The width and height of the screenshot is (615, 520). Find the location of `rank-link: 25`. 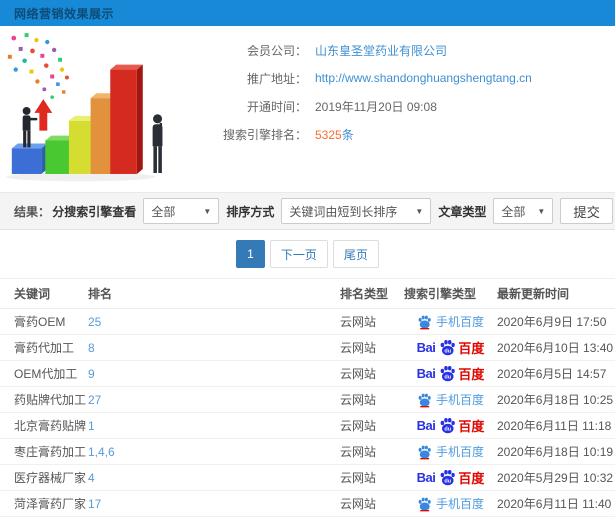

rank-link: 25 is located at coordinates (94, 322).